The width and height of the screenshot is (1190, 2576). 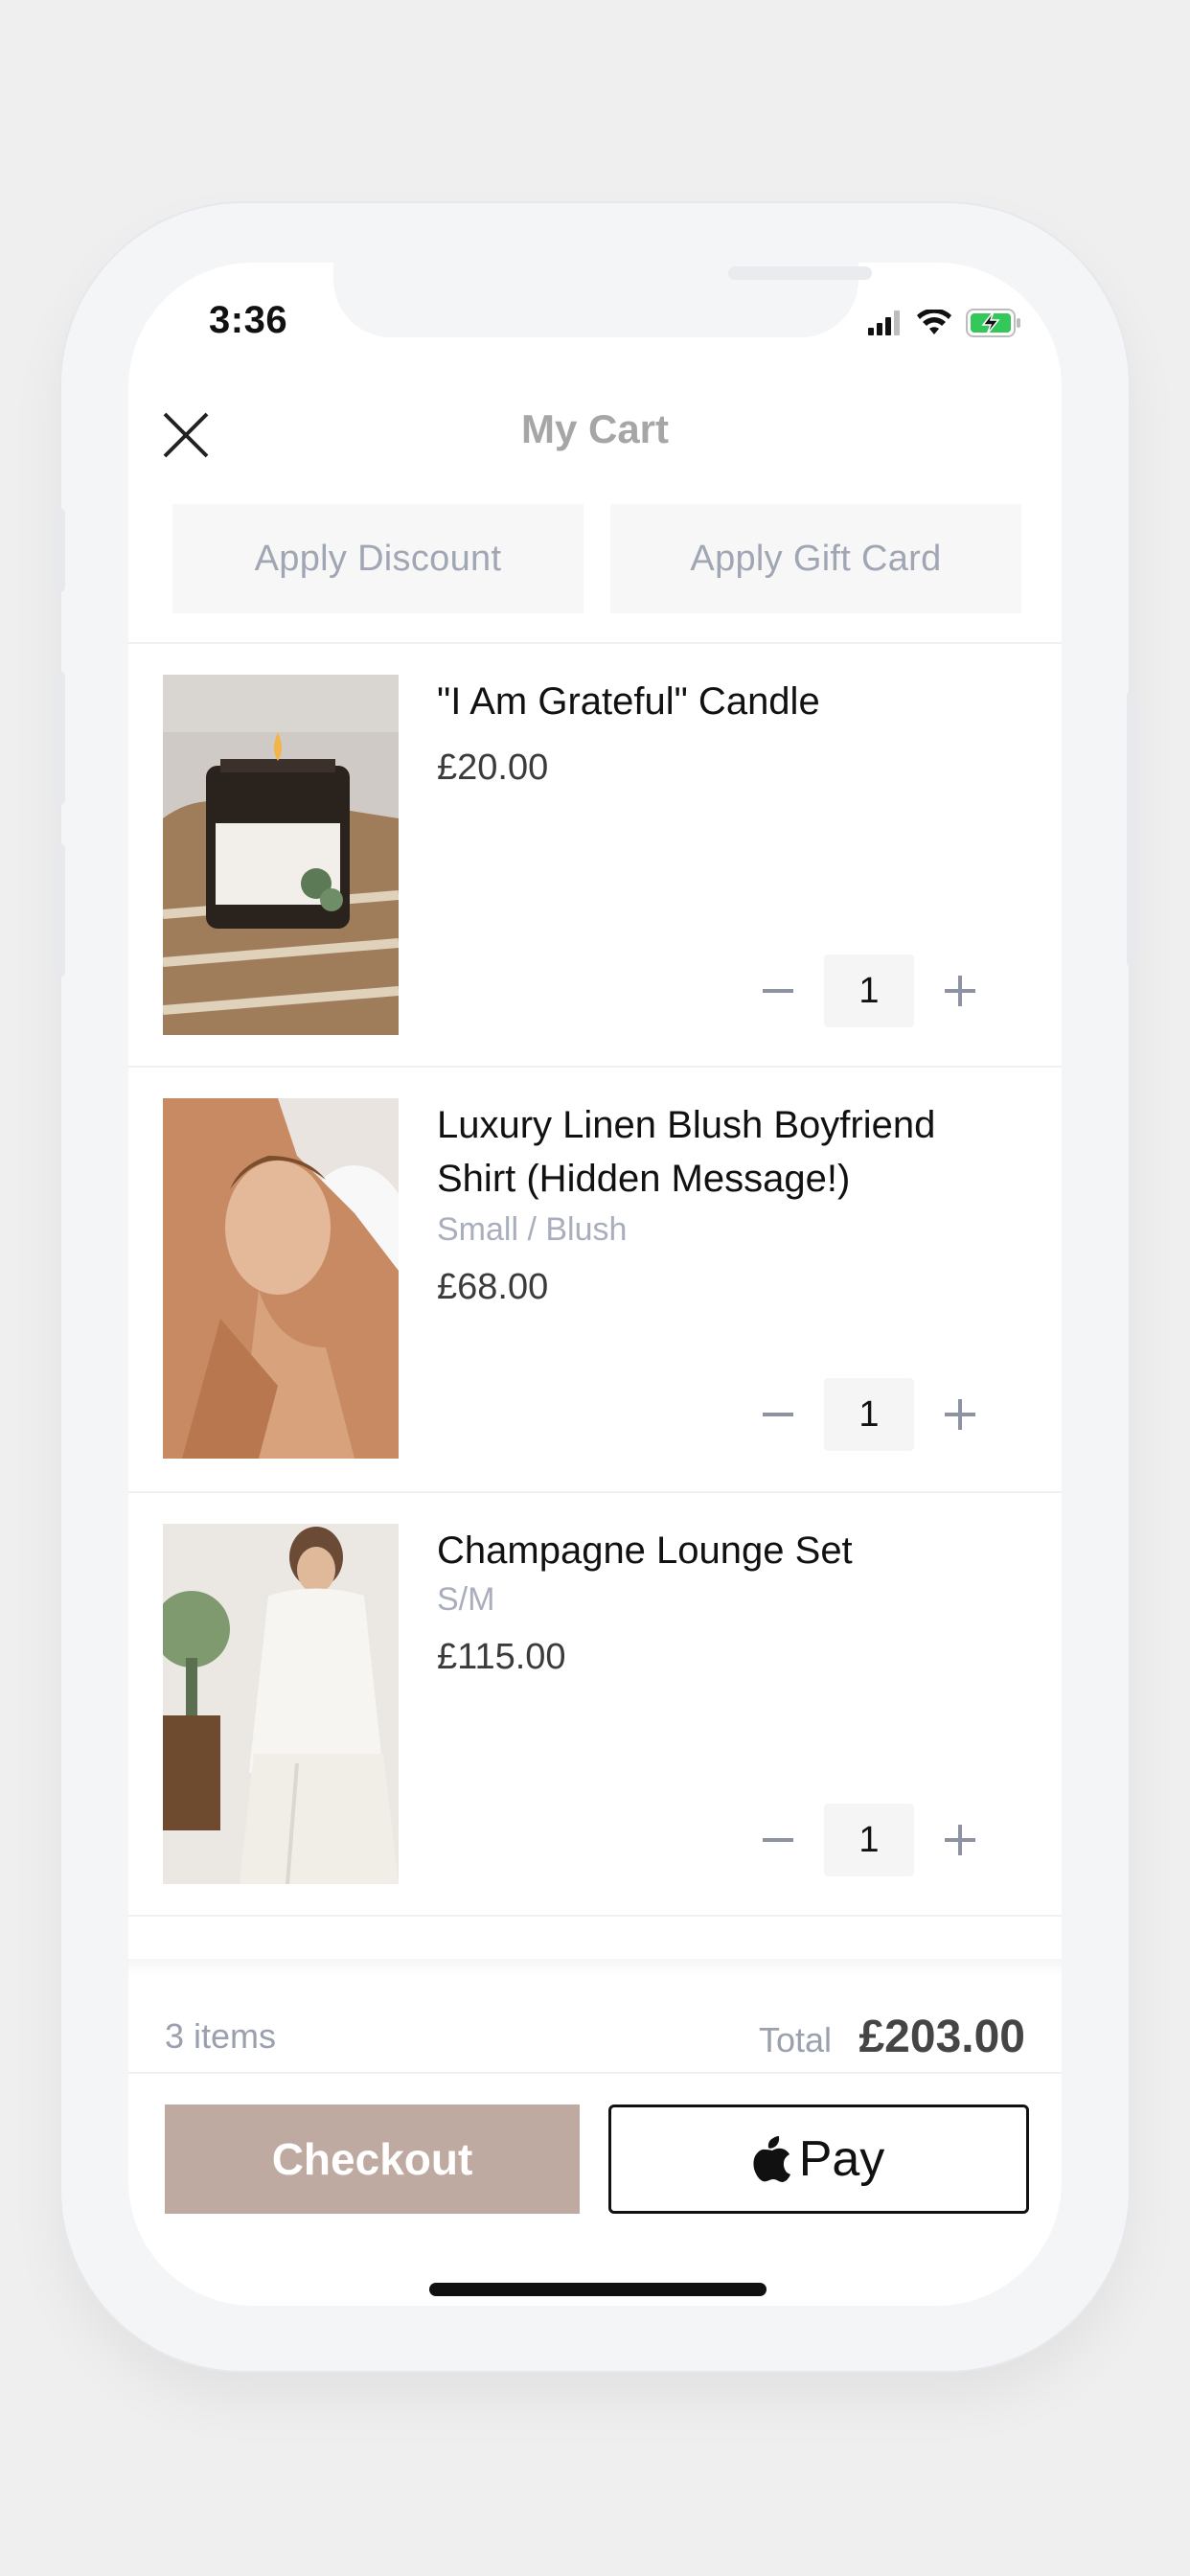 What do you see at coordinates (501, 1657) in the screenshot?
I see `item-price: £115.00` at bounding box center [501, 1657].